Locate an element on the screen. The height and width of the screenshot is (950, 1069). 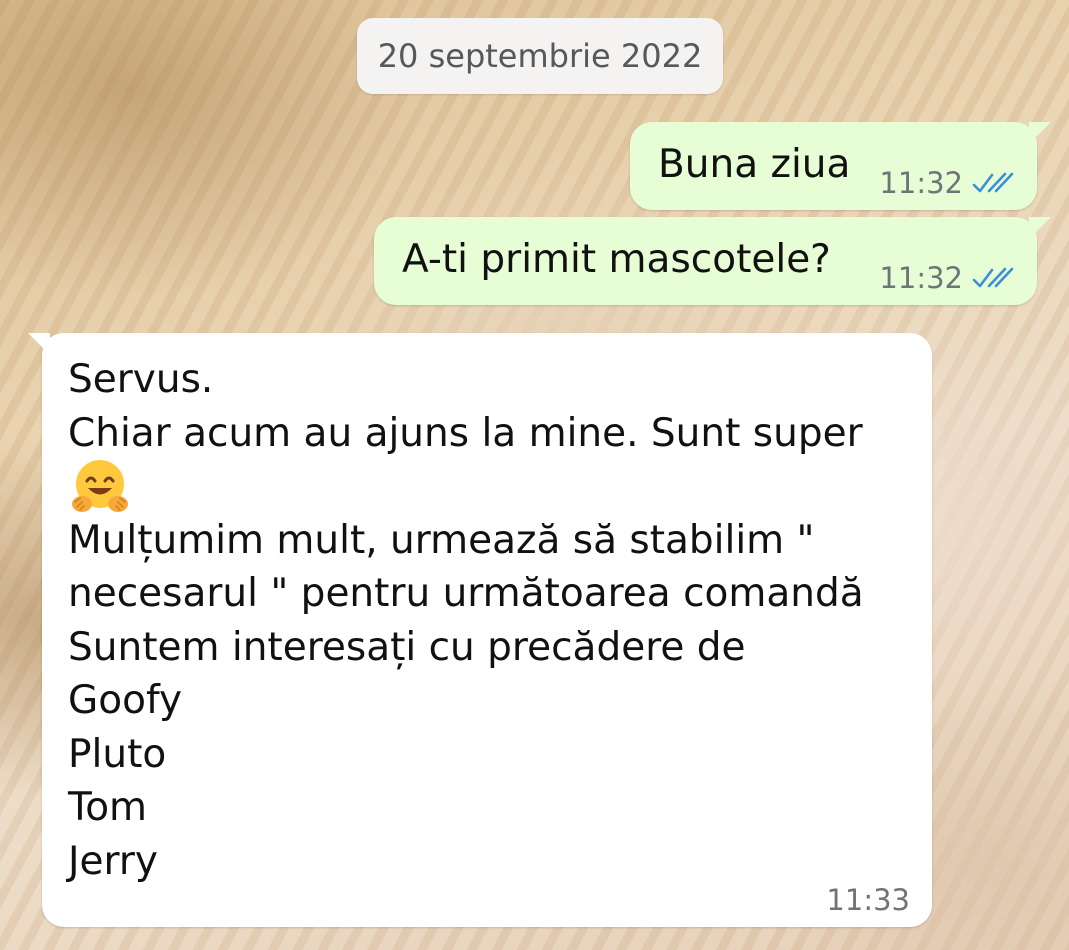
message-line: Goofy is located at coordinates (125, 700).